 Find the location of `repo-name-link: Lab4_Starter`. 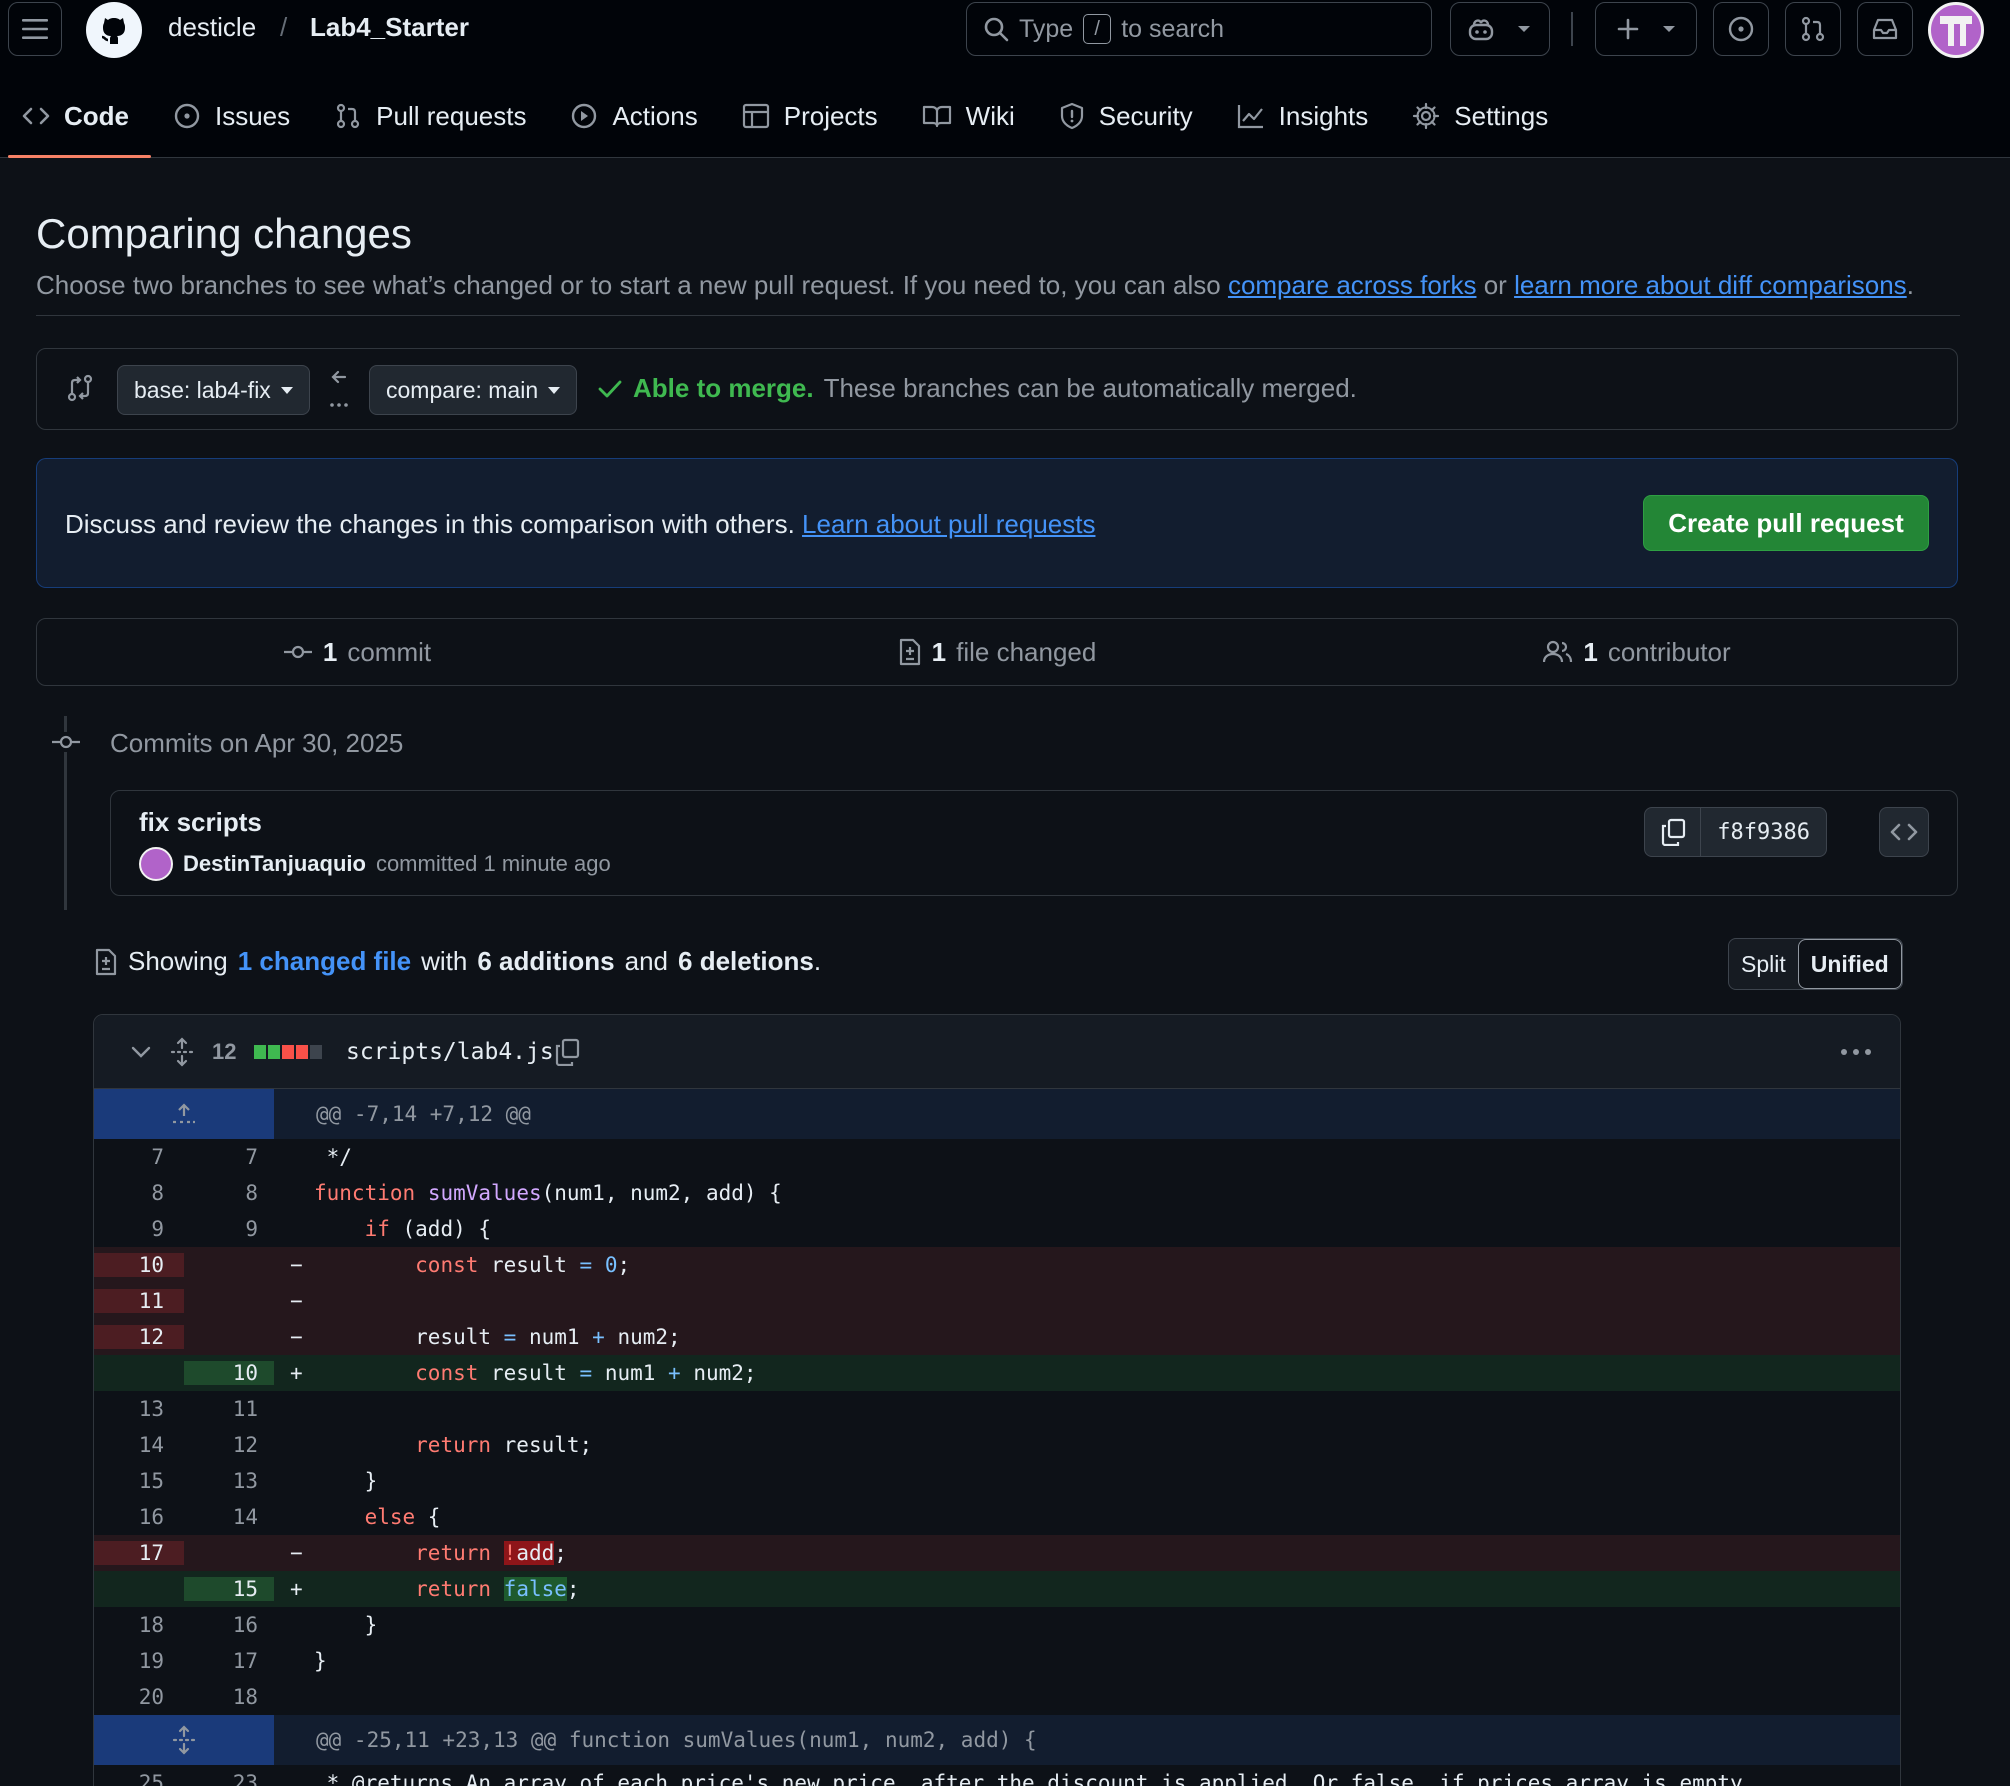

repo-name-link: Lab4_Starter is located at coordinates (389, 27).